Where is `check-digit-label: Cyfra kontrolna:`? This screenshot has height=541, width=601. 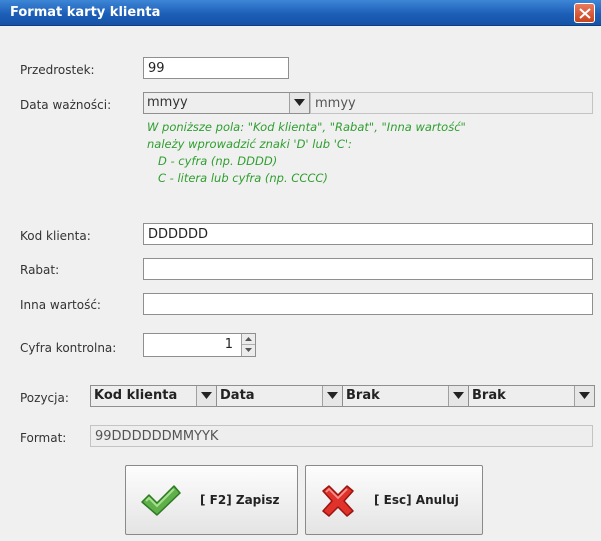 check-digit-label: Cyfra kontrolna: is located at coordinates (68, 348).